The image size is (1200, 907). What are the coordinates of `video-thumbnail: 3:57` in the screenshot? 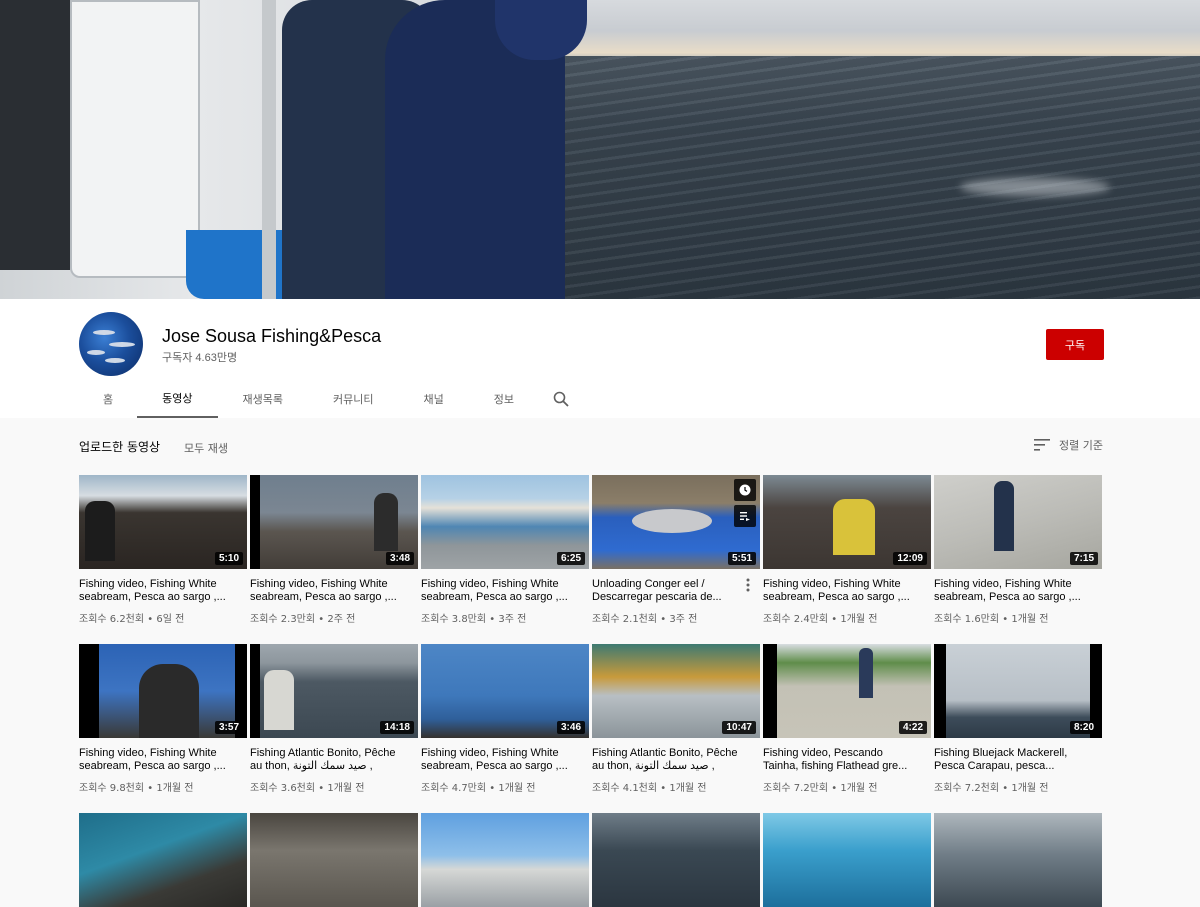 It's located at (163, 691).